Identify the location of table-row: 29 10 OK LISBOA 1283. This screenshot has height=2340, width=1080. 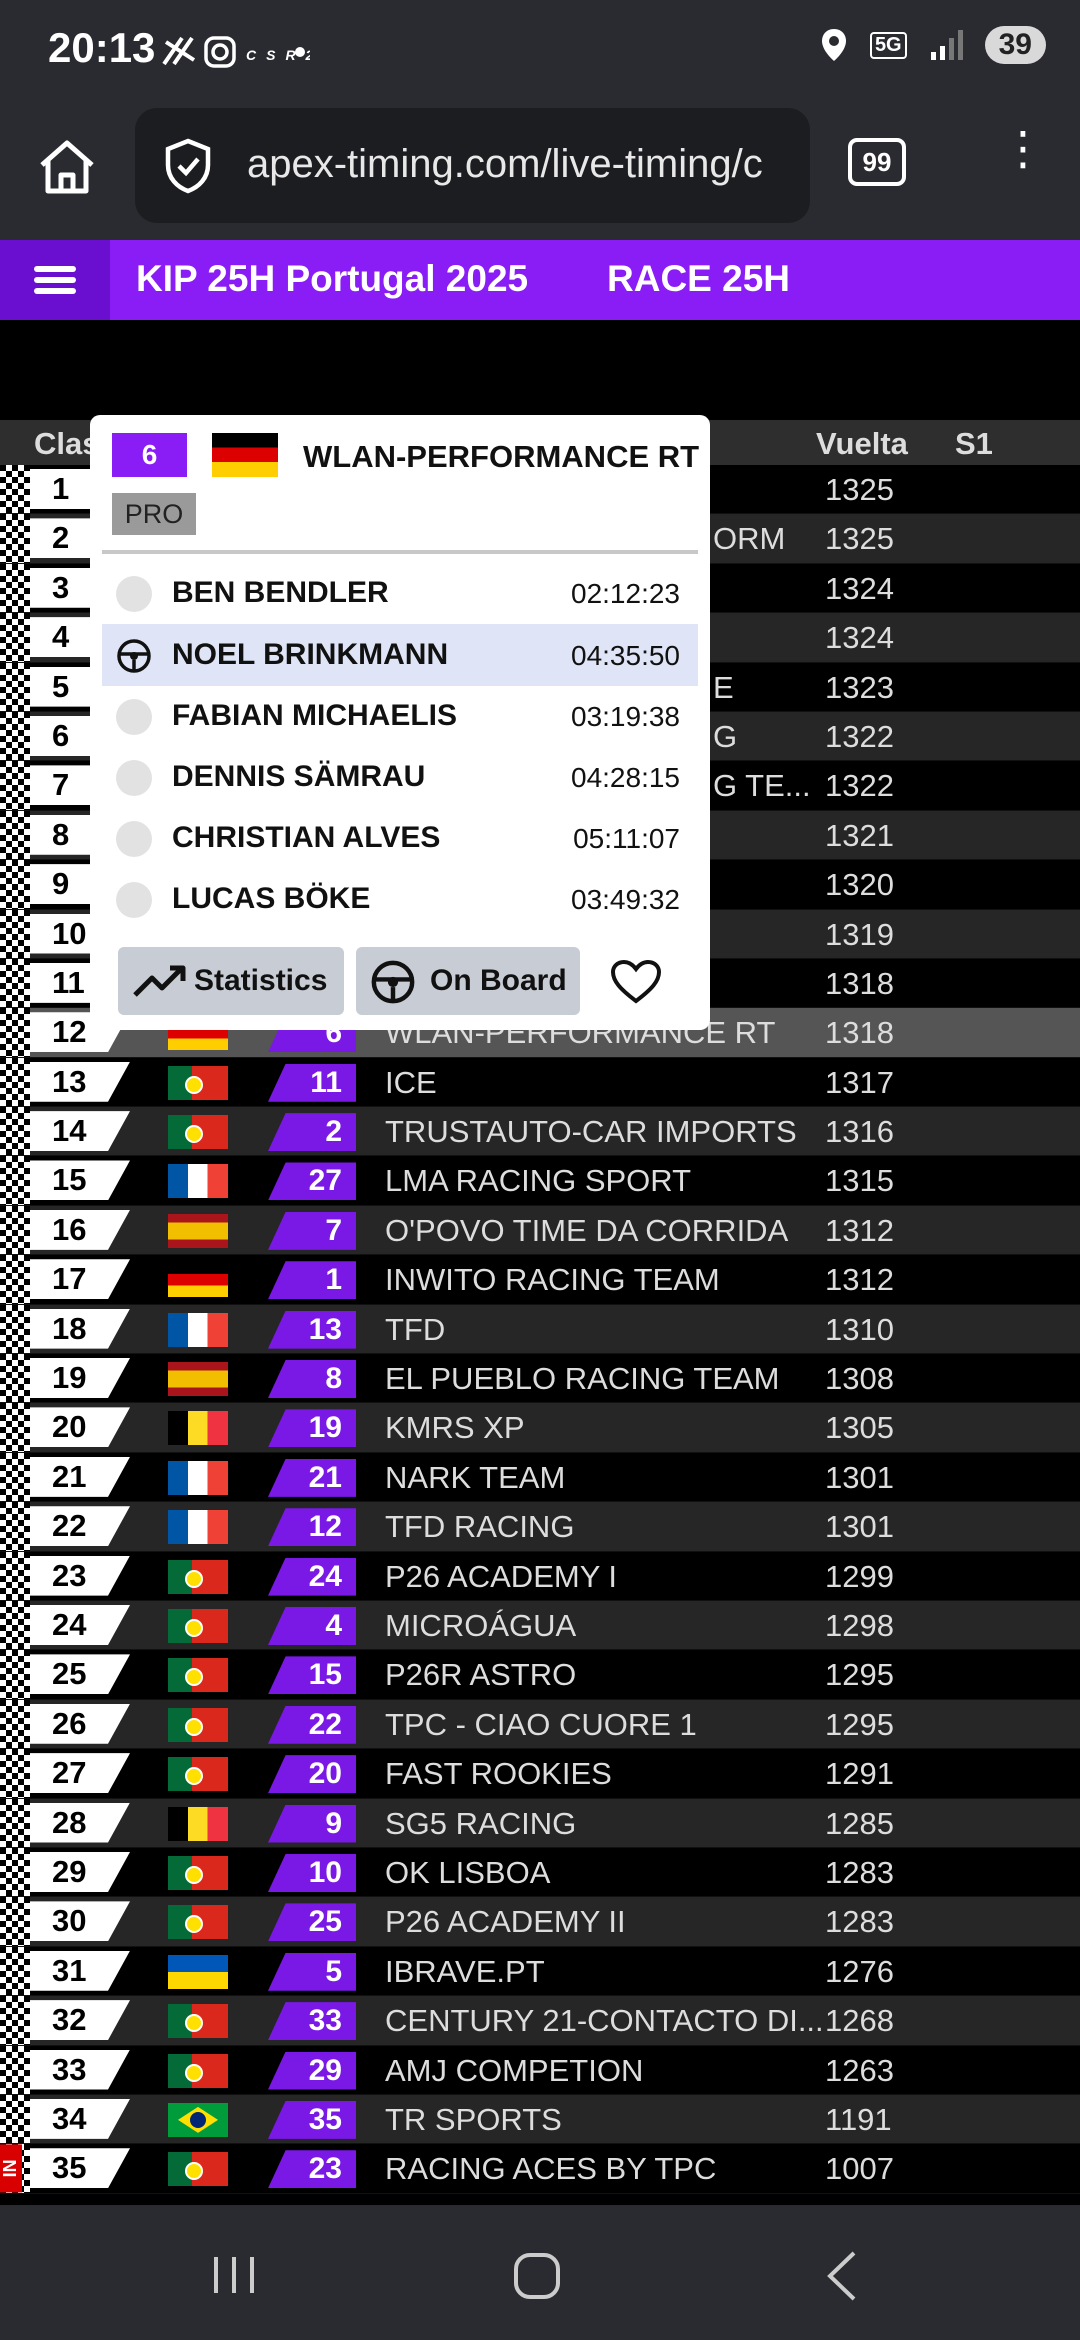
(540, 1872).